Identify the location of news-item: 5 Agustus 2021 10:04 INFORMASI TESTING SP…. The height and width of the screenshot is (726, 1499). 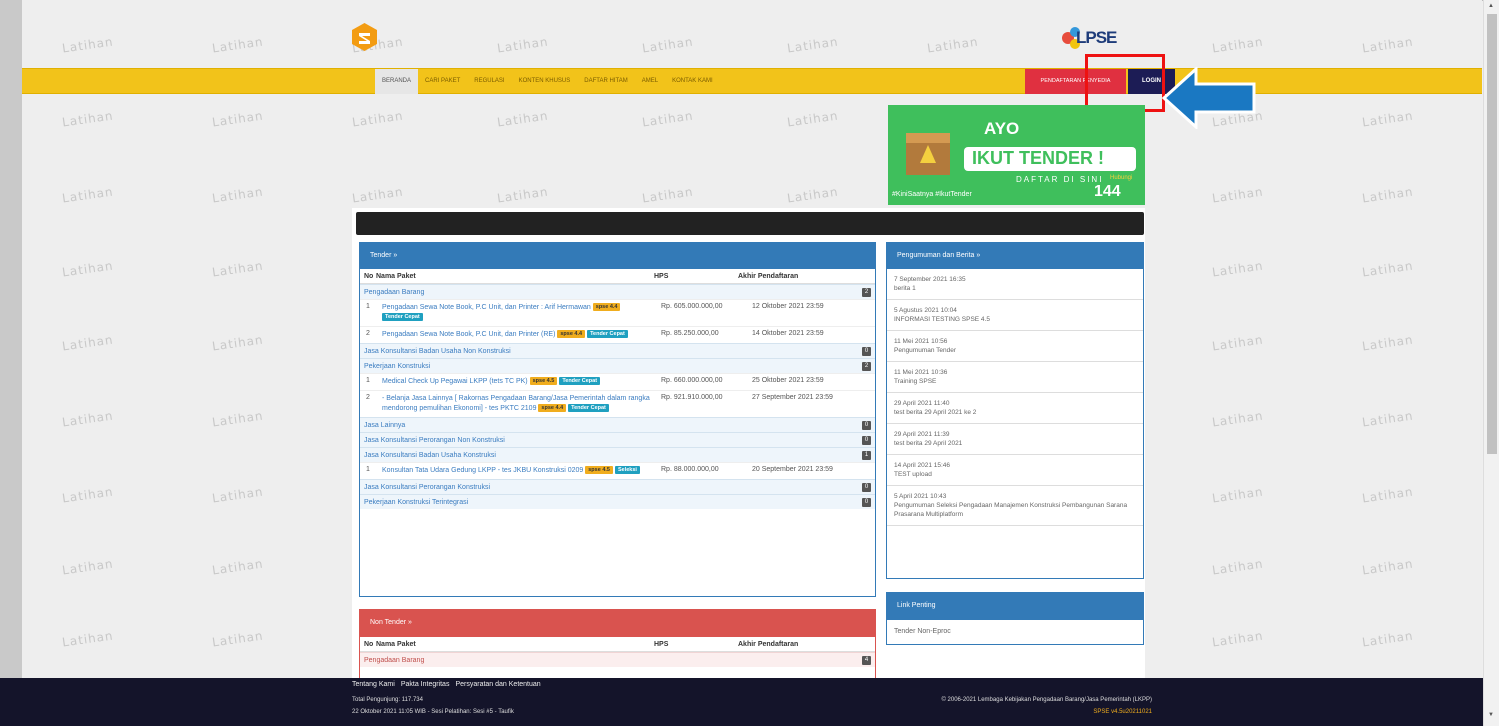
(1015, 315).